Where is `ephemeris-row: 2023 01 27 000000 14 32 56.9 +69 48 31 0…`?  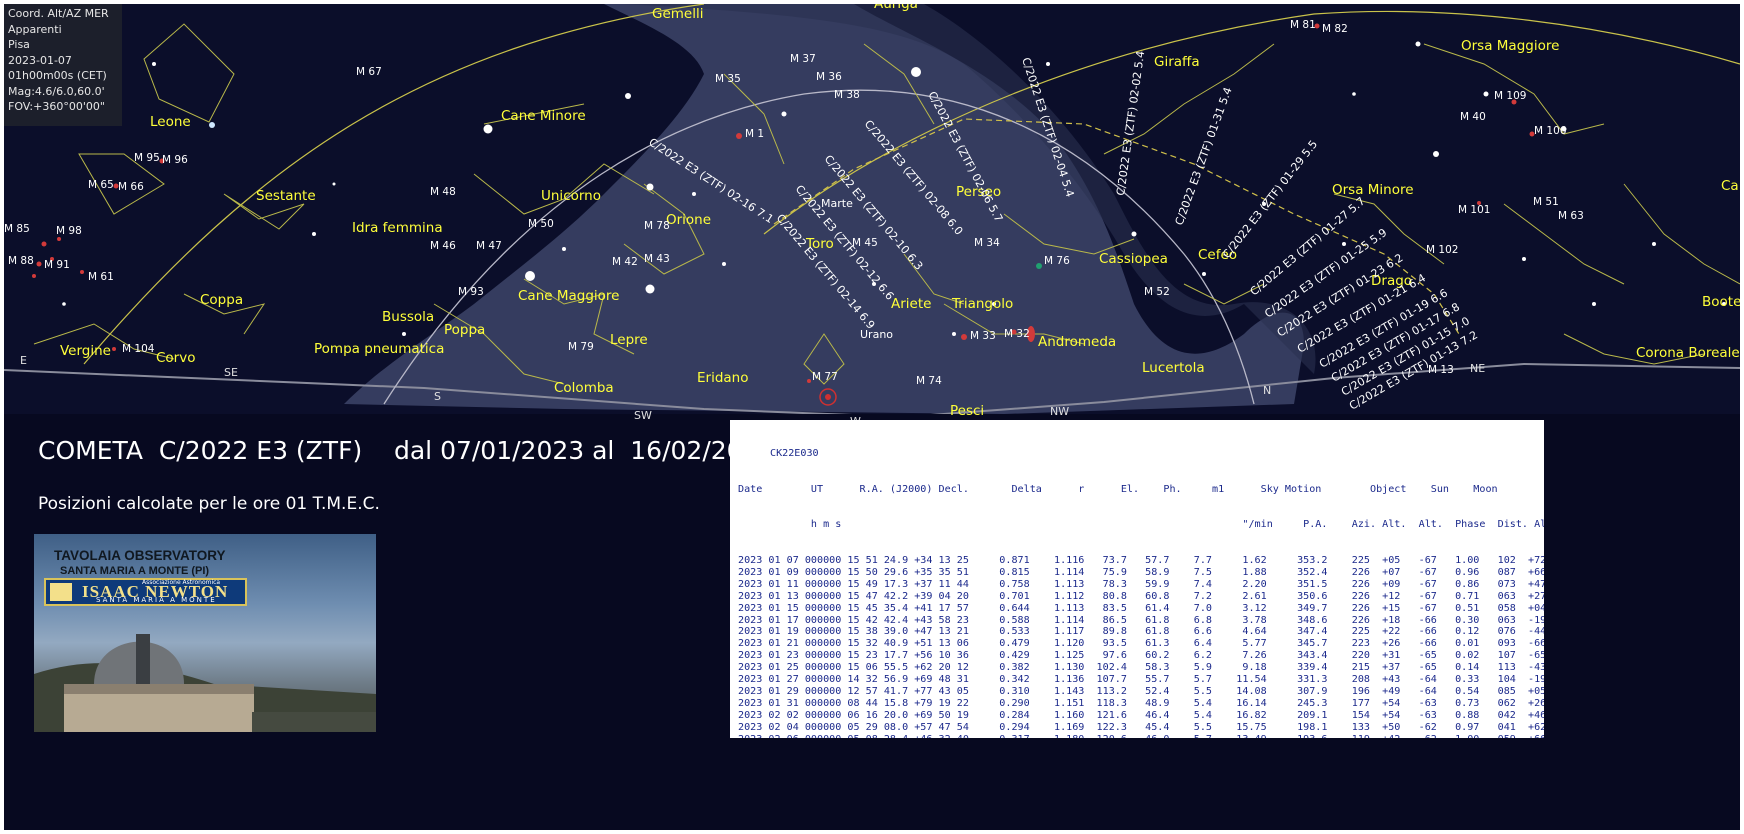
ephemeris-row: 2023 01 27 000000 14 32 56.9 +69 48 31 0… is located at coordinates (1141, 680).